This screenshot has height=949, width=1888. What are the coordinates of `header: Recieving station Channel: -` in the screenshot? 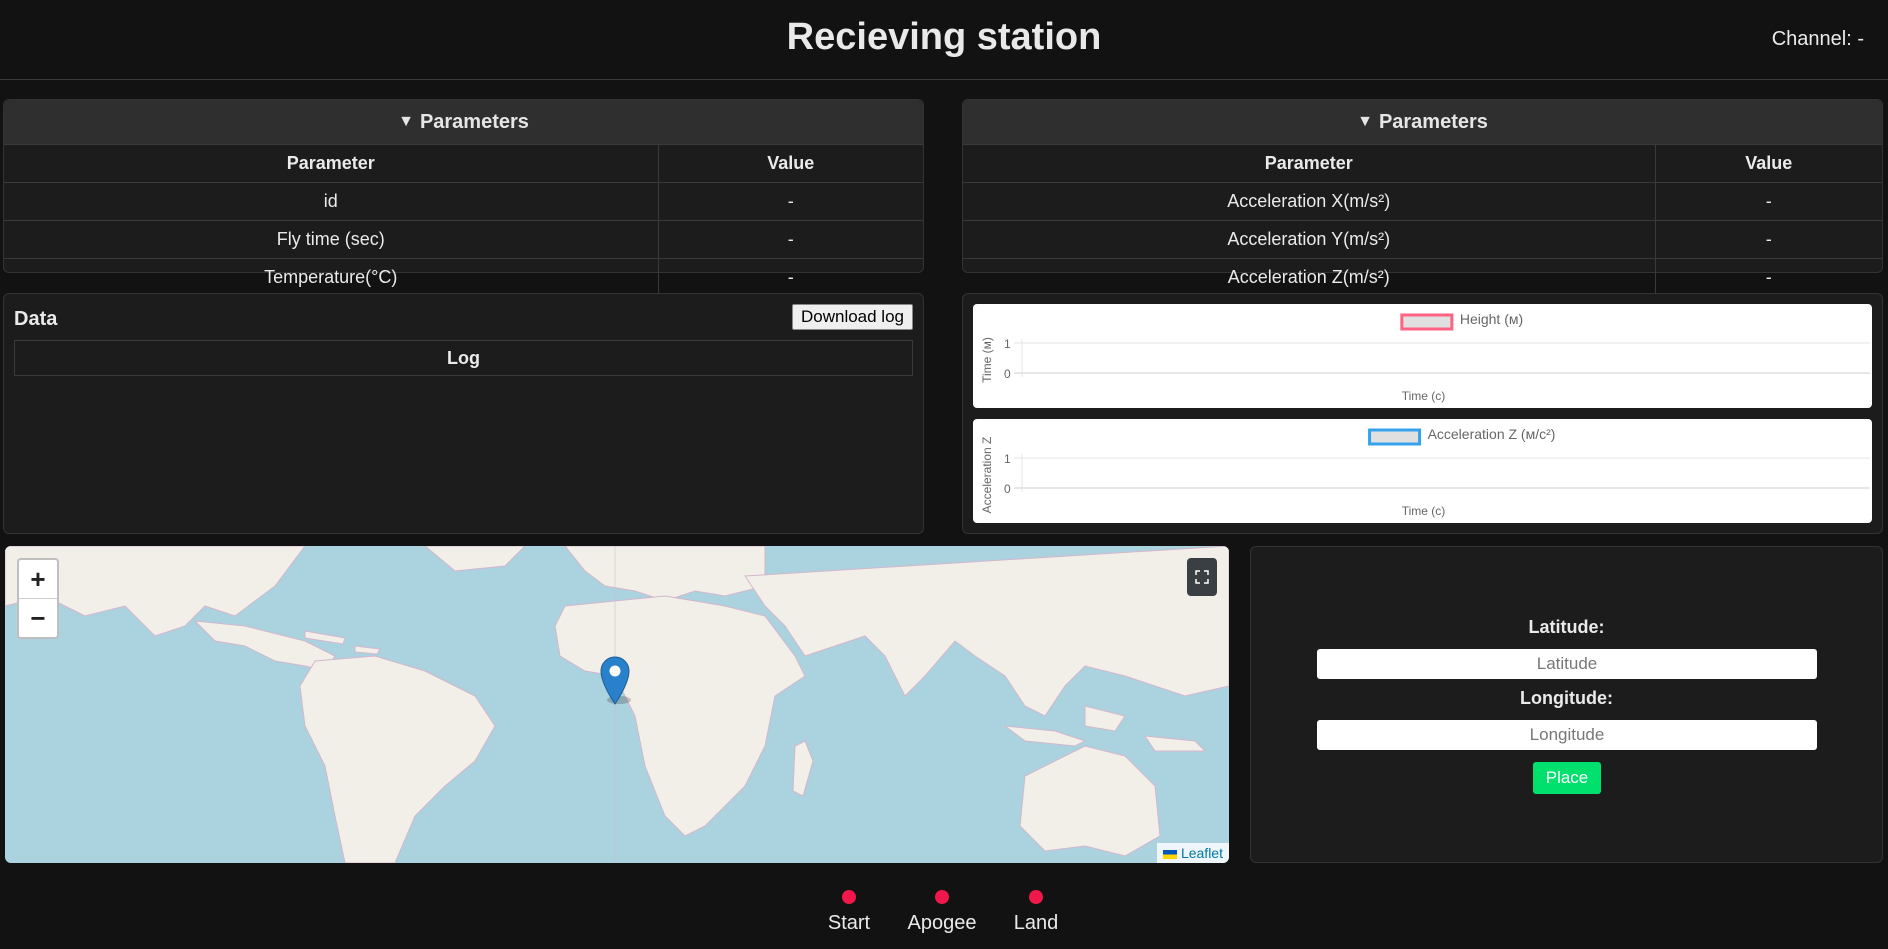 It's located at (944, 40).